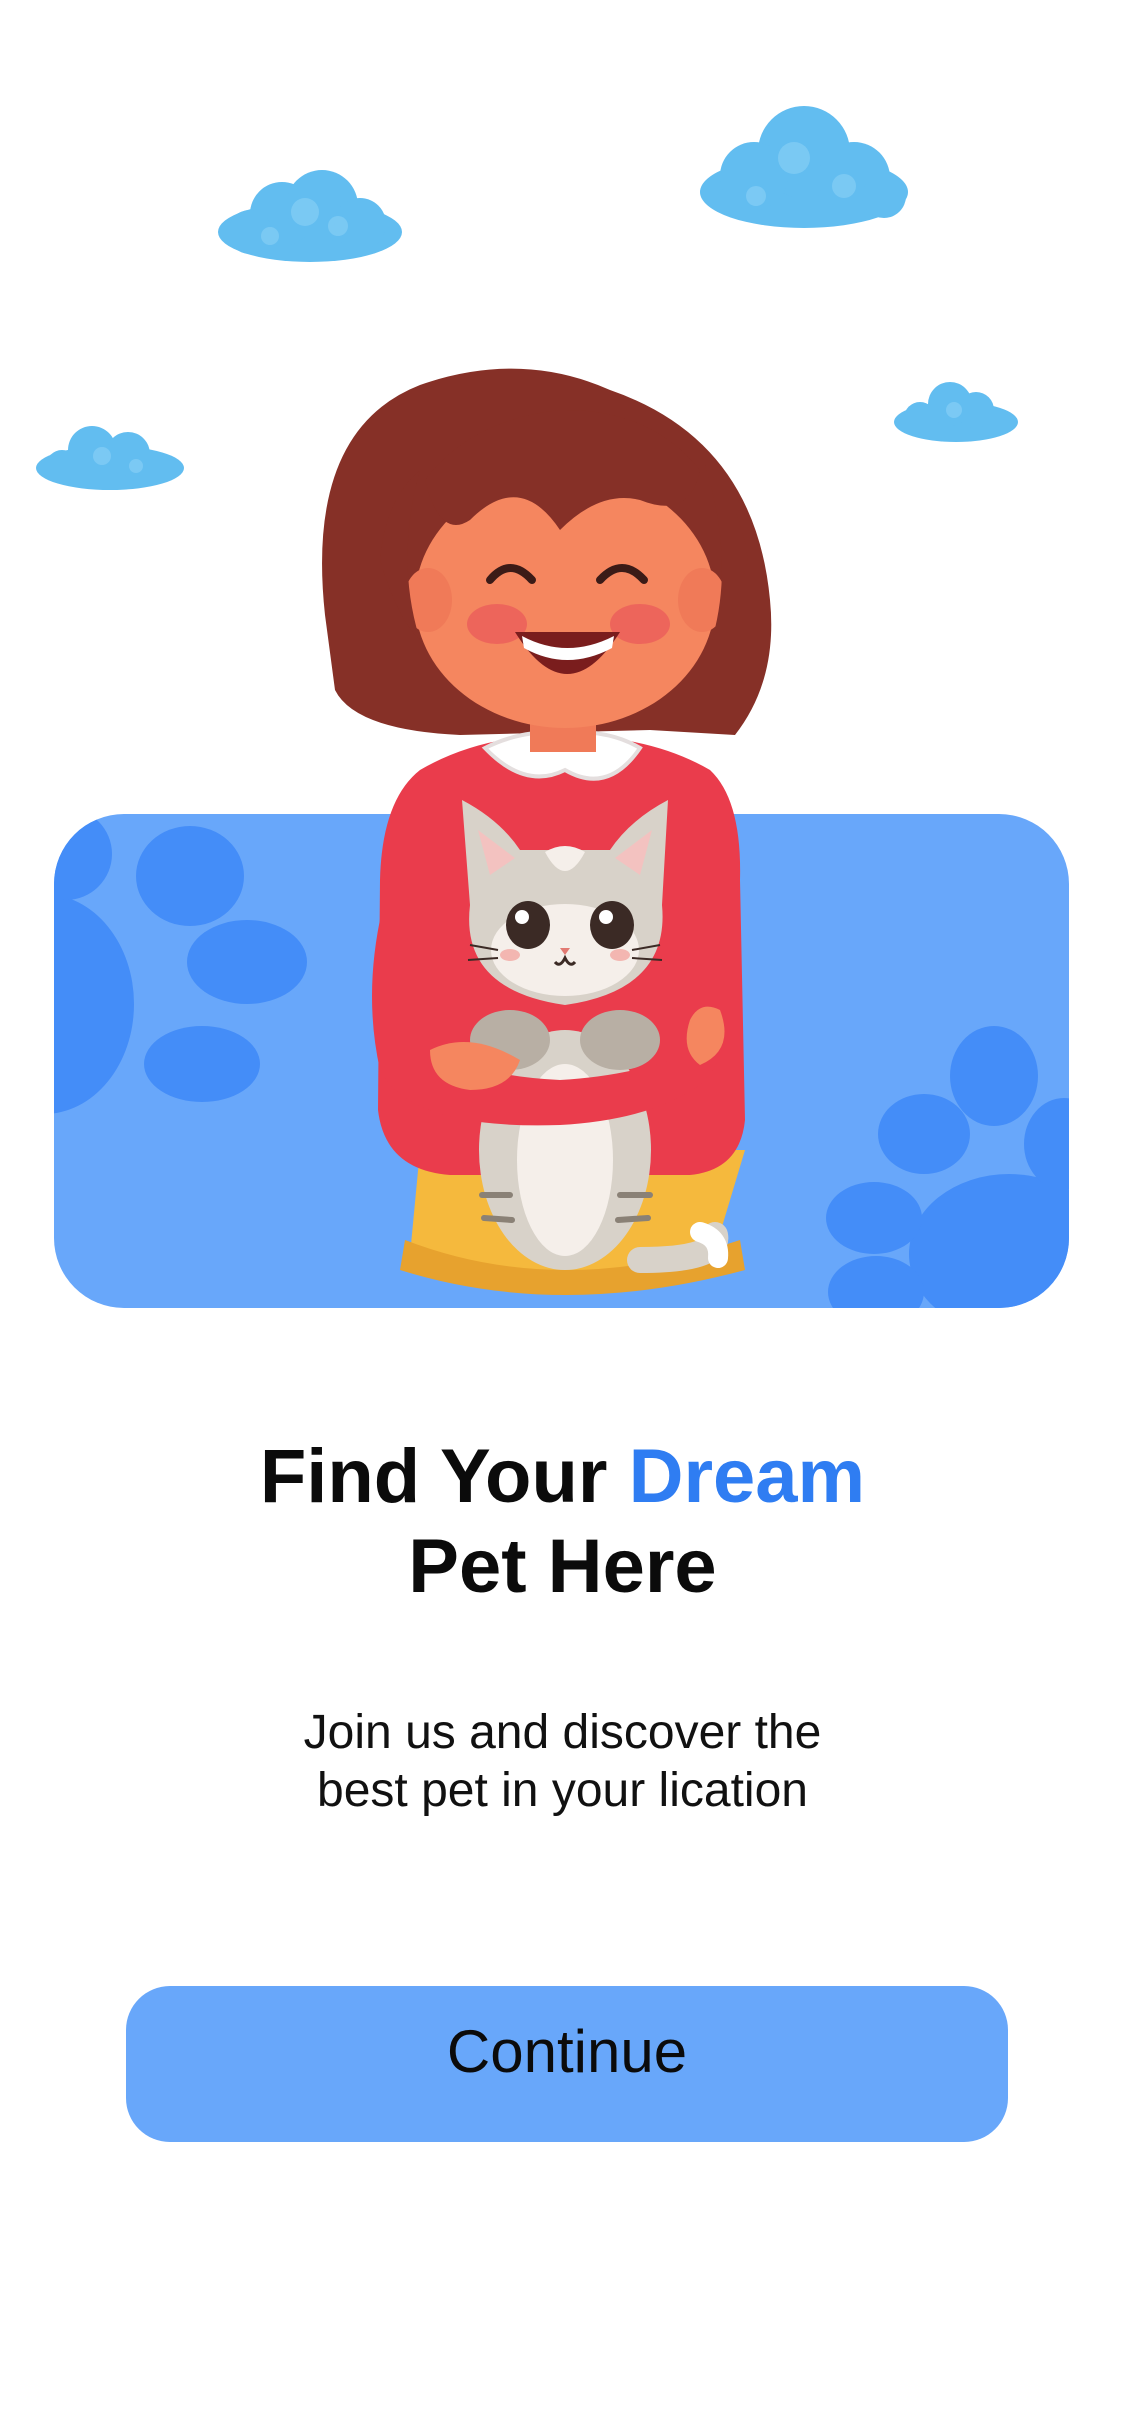  Describe the element at coordinates (444, 1476) in the screenshot. I see `title-text: Find Your` at that location.